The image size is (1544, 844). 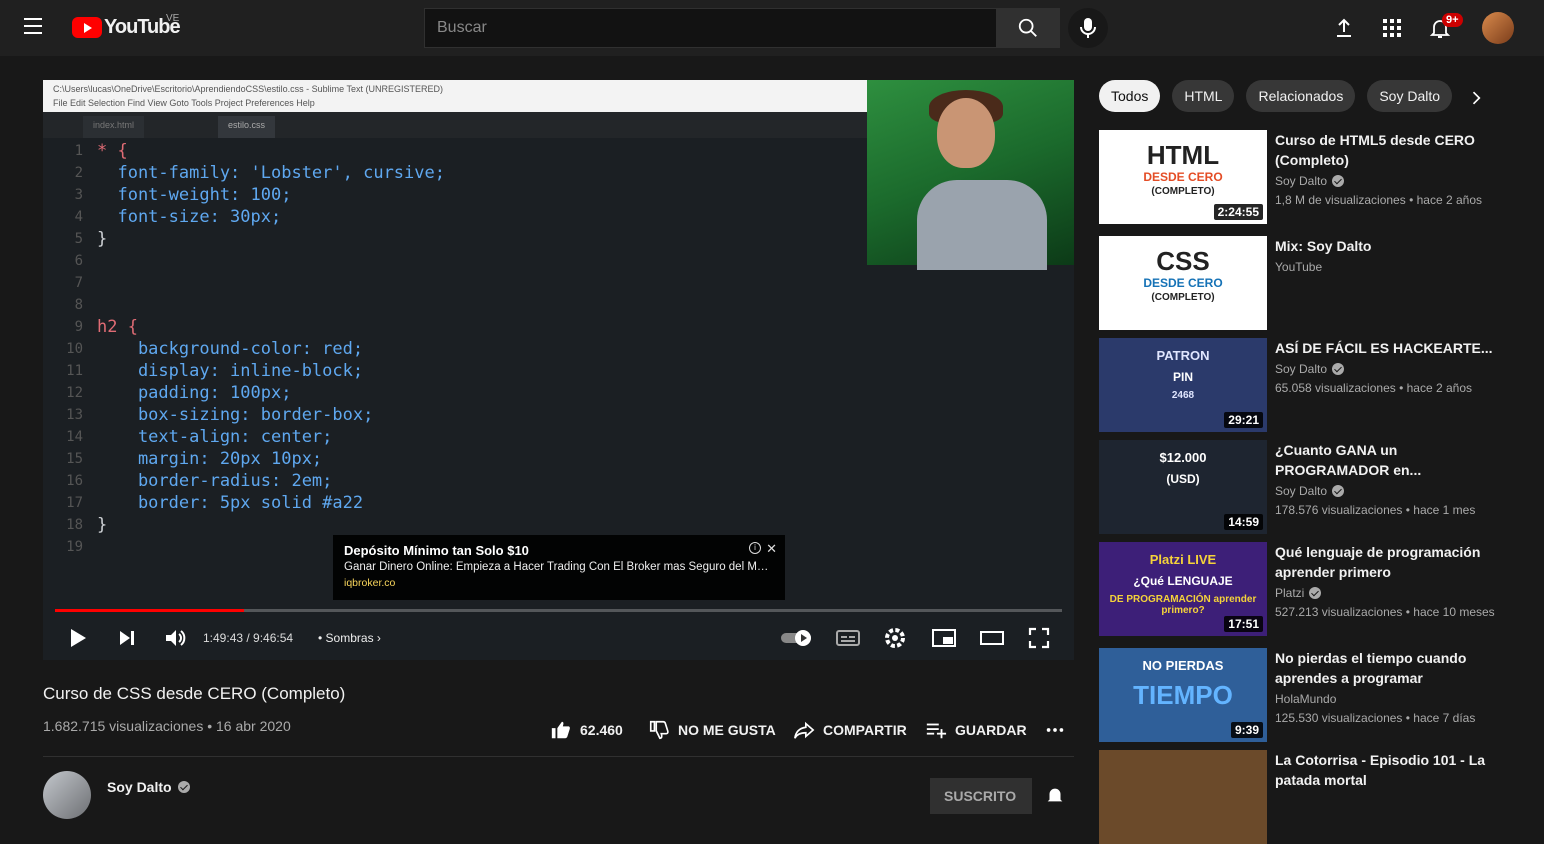 What do you see at coordinates (558, 610) in the screenshot?
I see `progress-bar` at bounding box center [558, 610].